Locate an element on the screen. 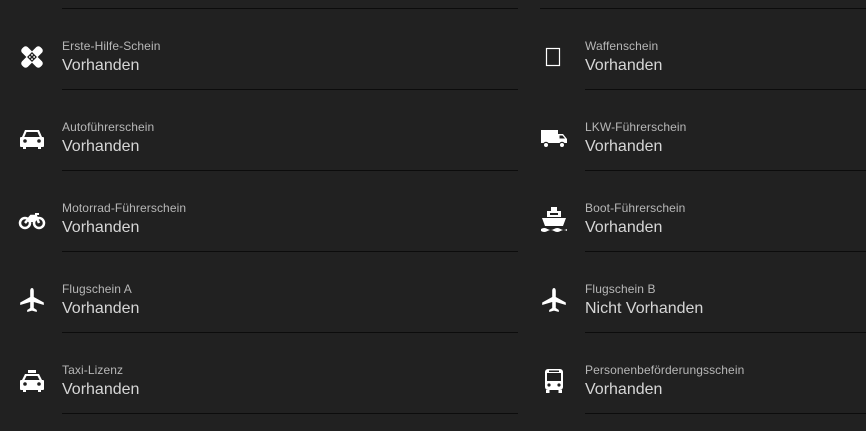 This screenshot has height=431, width=866. license-item-motorcycle: Motorrad-Führerschein Vorhanden is located at coordinates (259, 211).